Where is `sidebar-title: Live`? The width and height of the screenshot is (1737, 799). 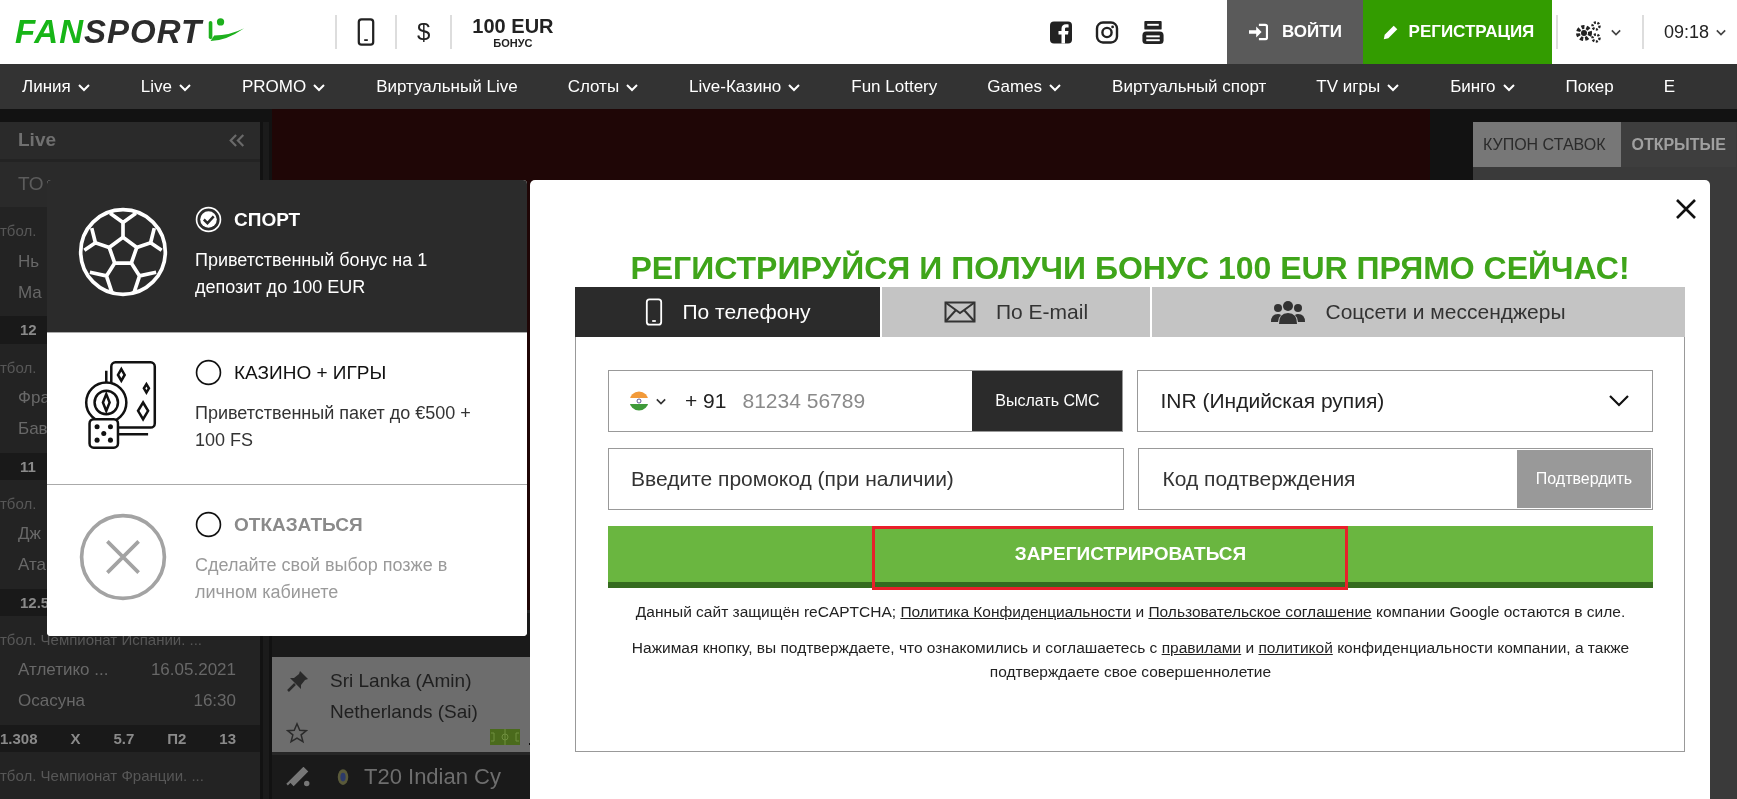
sidebar-title: Live is located at coordinates (37, 140).